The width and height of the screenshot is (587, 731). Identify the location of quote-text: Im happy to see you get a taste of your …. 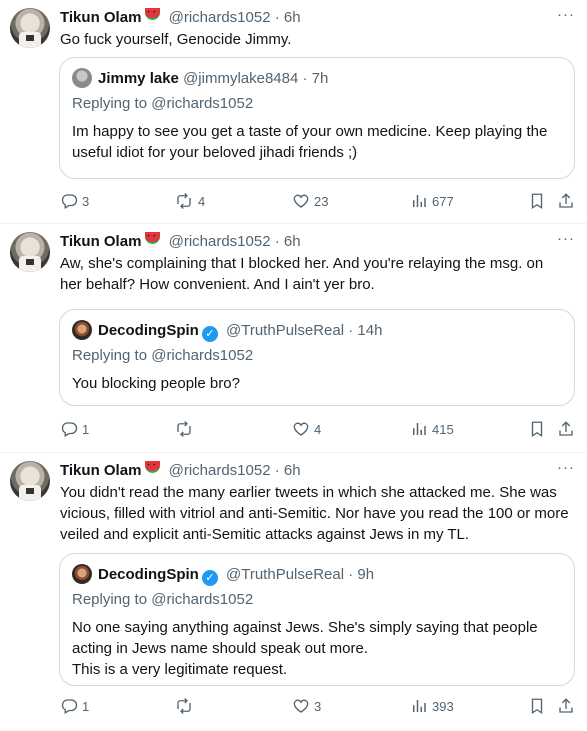
(310, 142).